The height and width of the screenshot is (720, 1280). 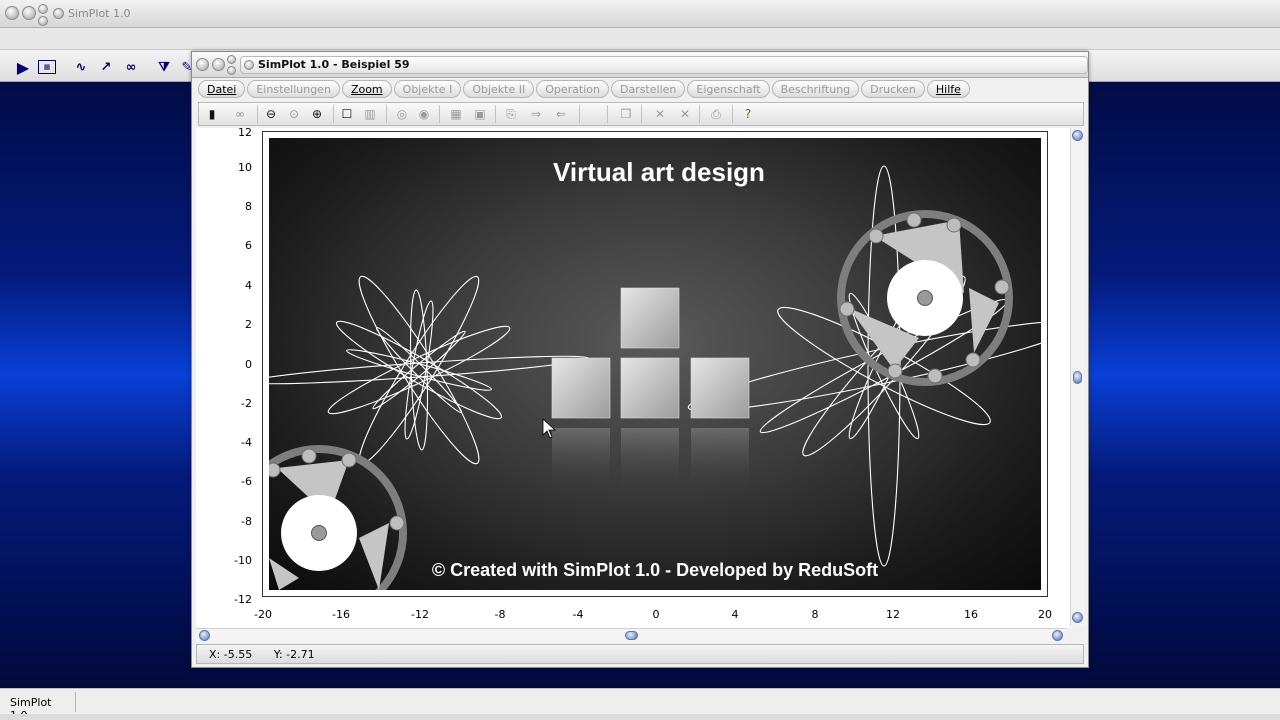 I want to click on y-tick: -12, so click(x=243, y=599).